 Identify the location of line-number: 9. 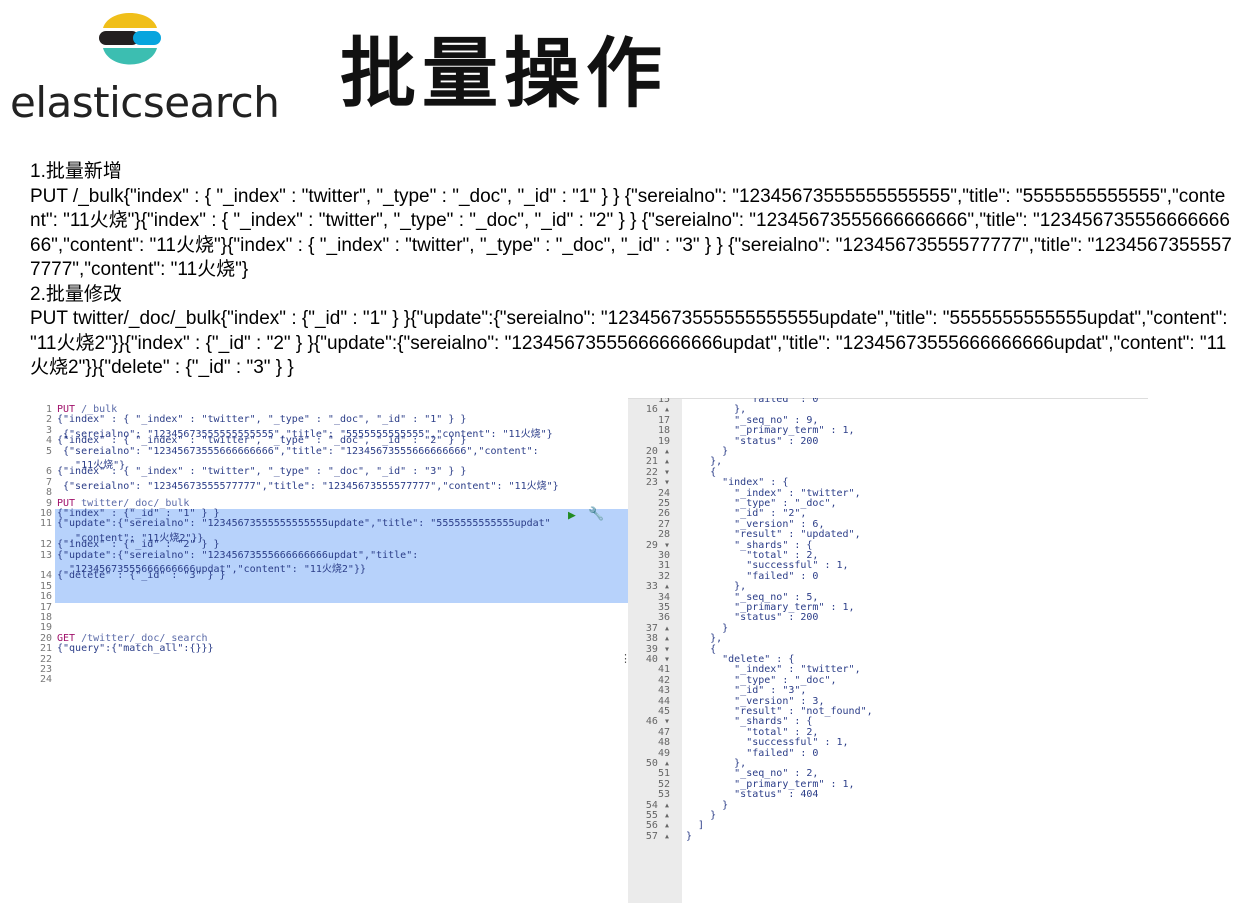
(48, 503).